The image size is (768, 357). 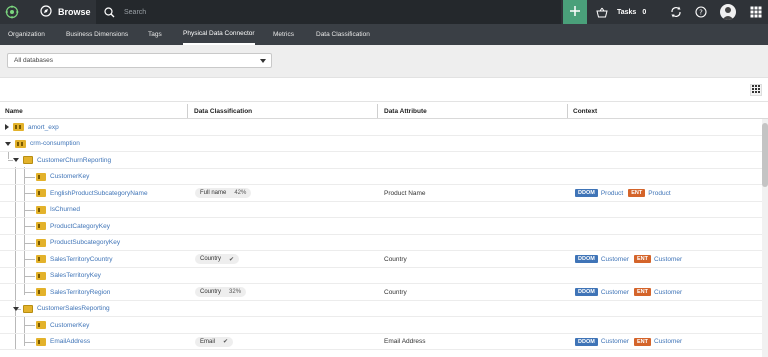 What do you see at coordinates (283, 34) in the screenshot?
I see `tab-metrics: Metrics` at bounding box center [283, 34].